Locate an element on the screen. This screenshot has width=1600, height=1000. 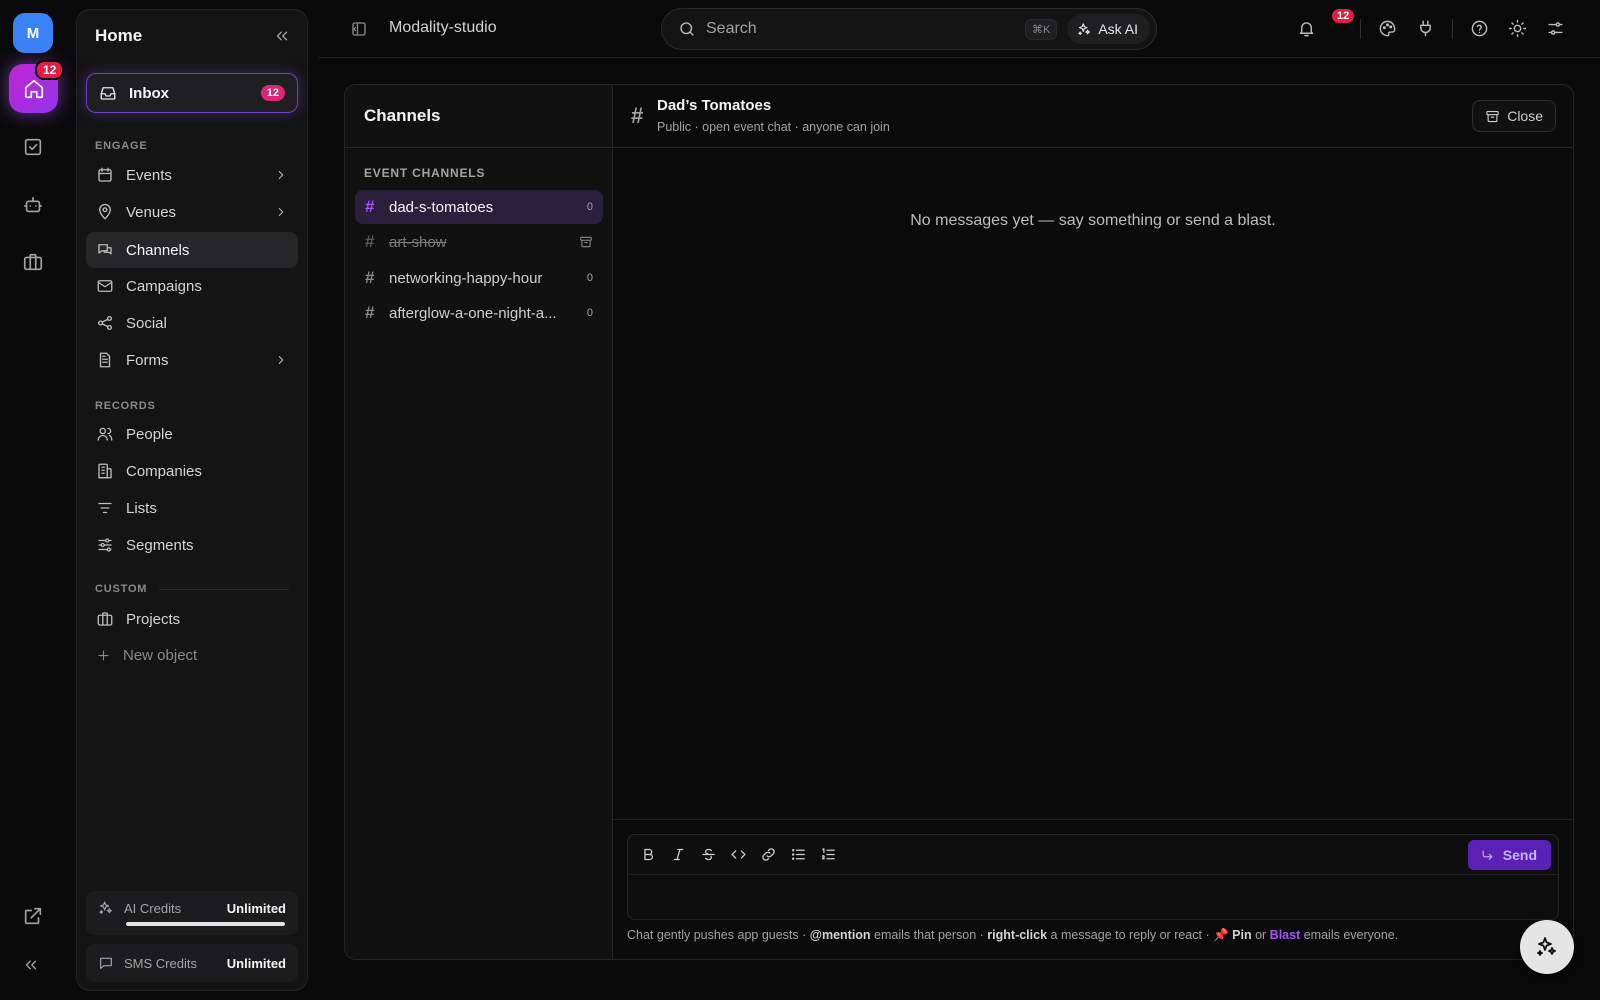
send-button: Send is located at coordinates (1509, 855).